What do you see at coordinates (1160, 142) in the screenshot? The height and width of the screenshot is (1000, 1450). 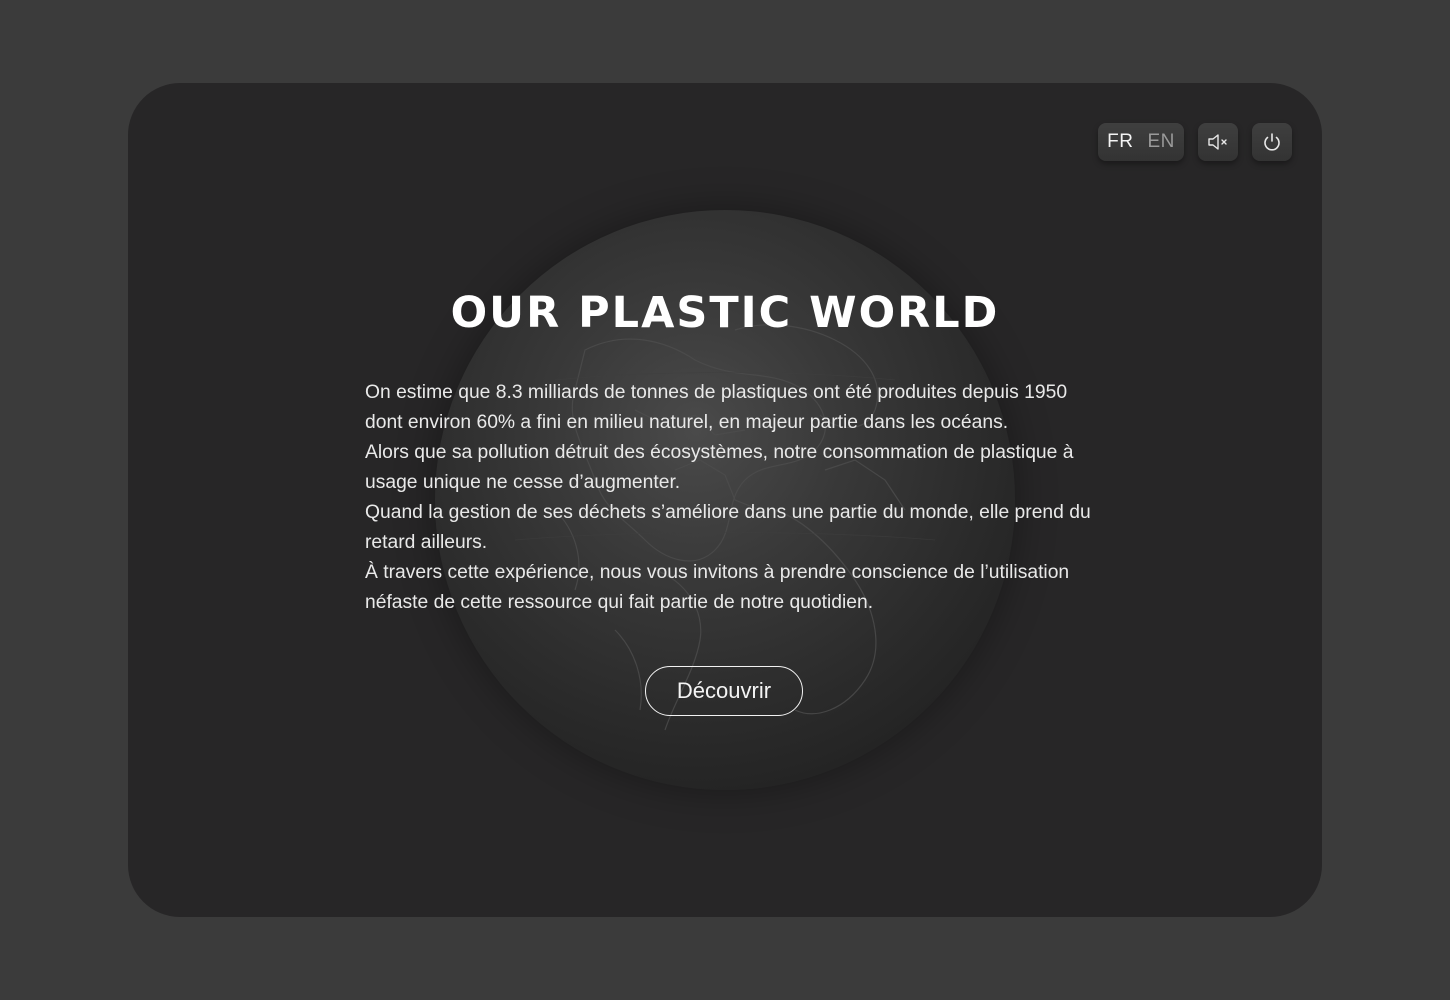 I see `language-option-en: EN` at bounding box center [1160, 142].